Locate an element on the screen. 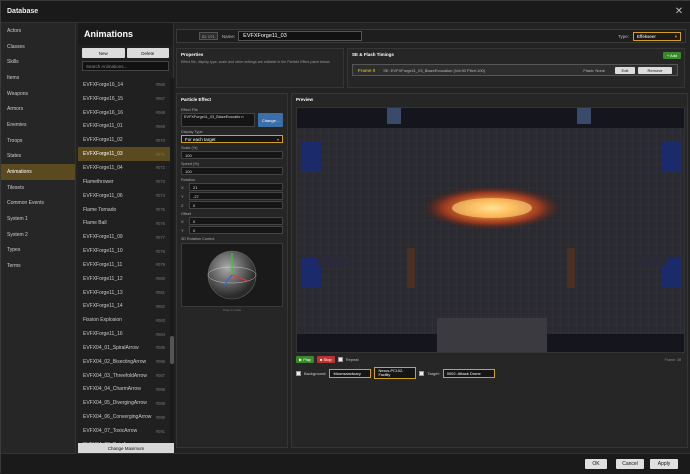 This screenshot has height=474, width=690. category-item: Classes is located at coordinates (38, 47).